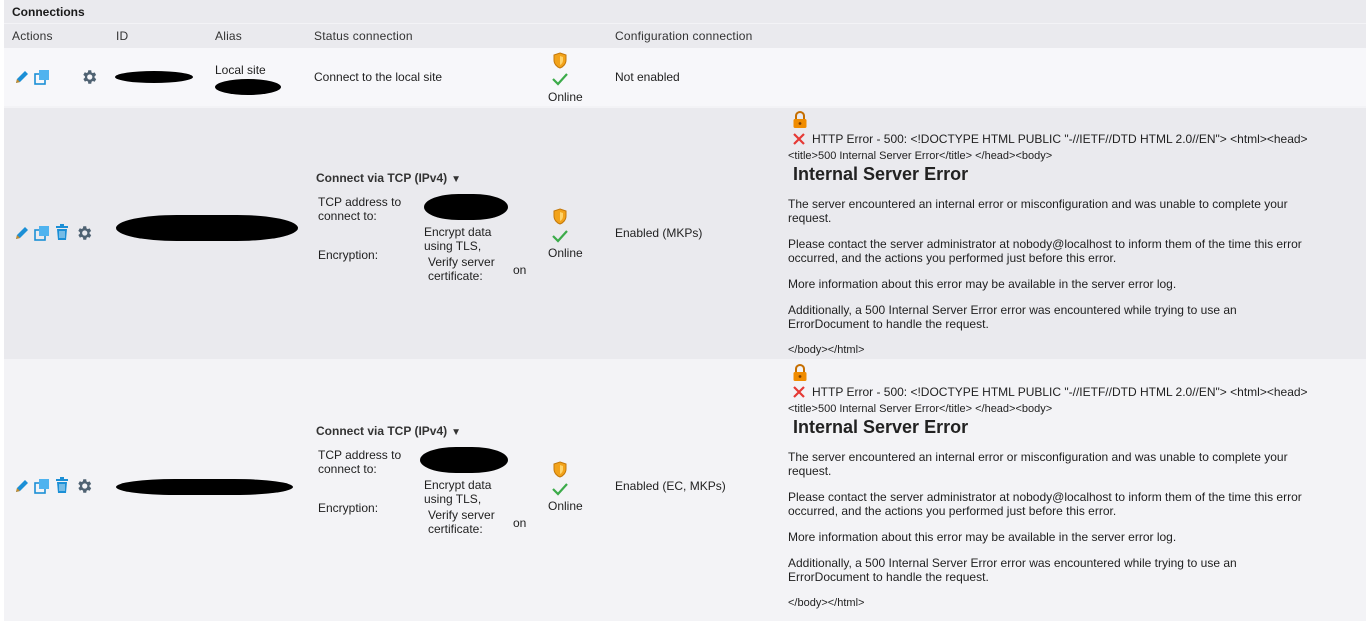 The height and width of the screenshot is (621, 1370). Describe the element at coordinates (229, 36) in the screenshot. I see `column-header-alias: Alias` at that location.